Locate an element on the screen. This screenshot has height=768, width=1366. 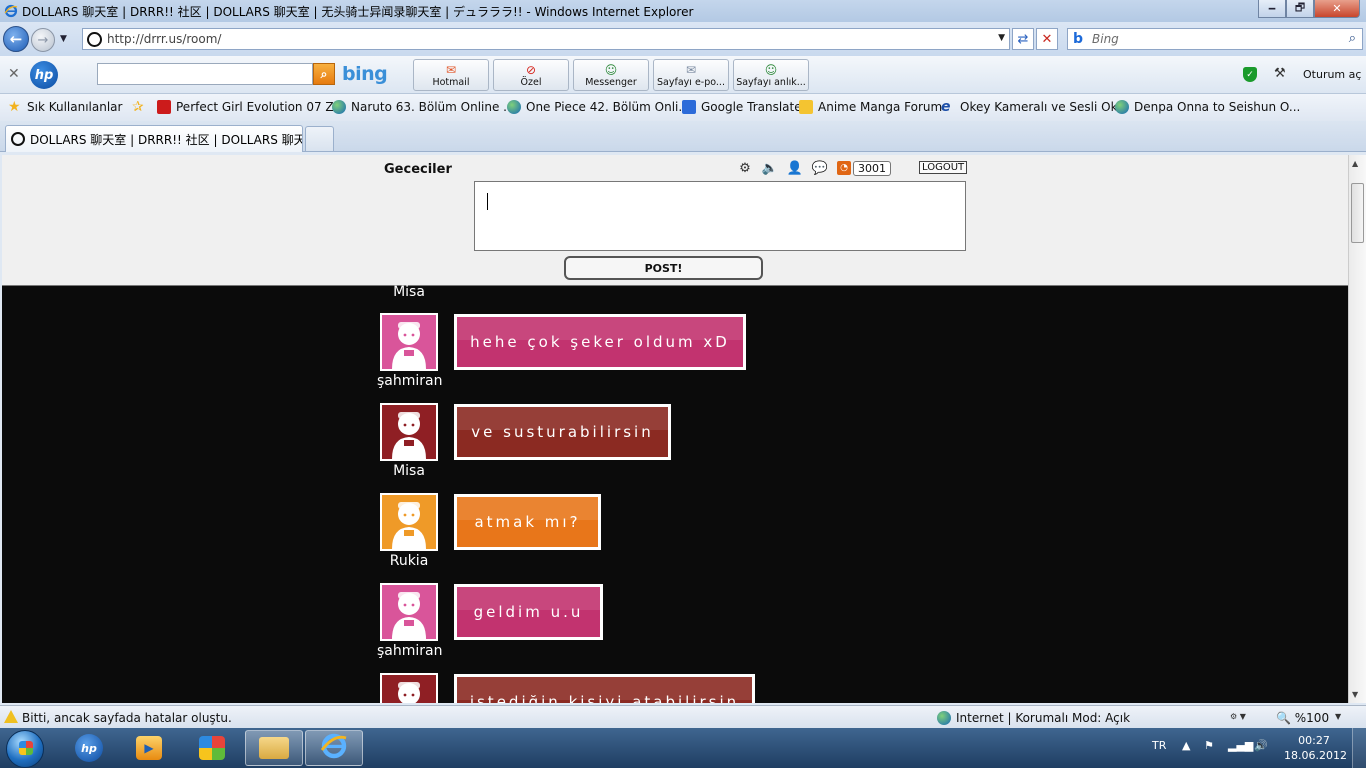
back-button: ← is located at coordinates (16, 39).